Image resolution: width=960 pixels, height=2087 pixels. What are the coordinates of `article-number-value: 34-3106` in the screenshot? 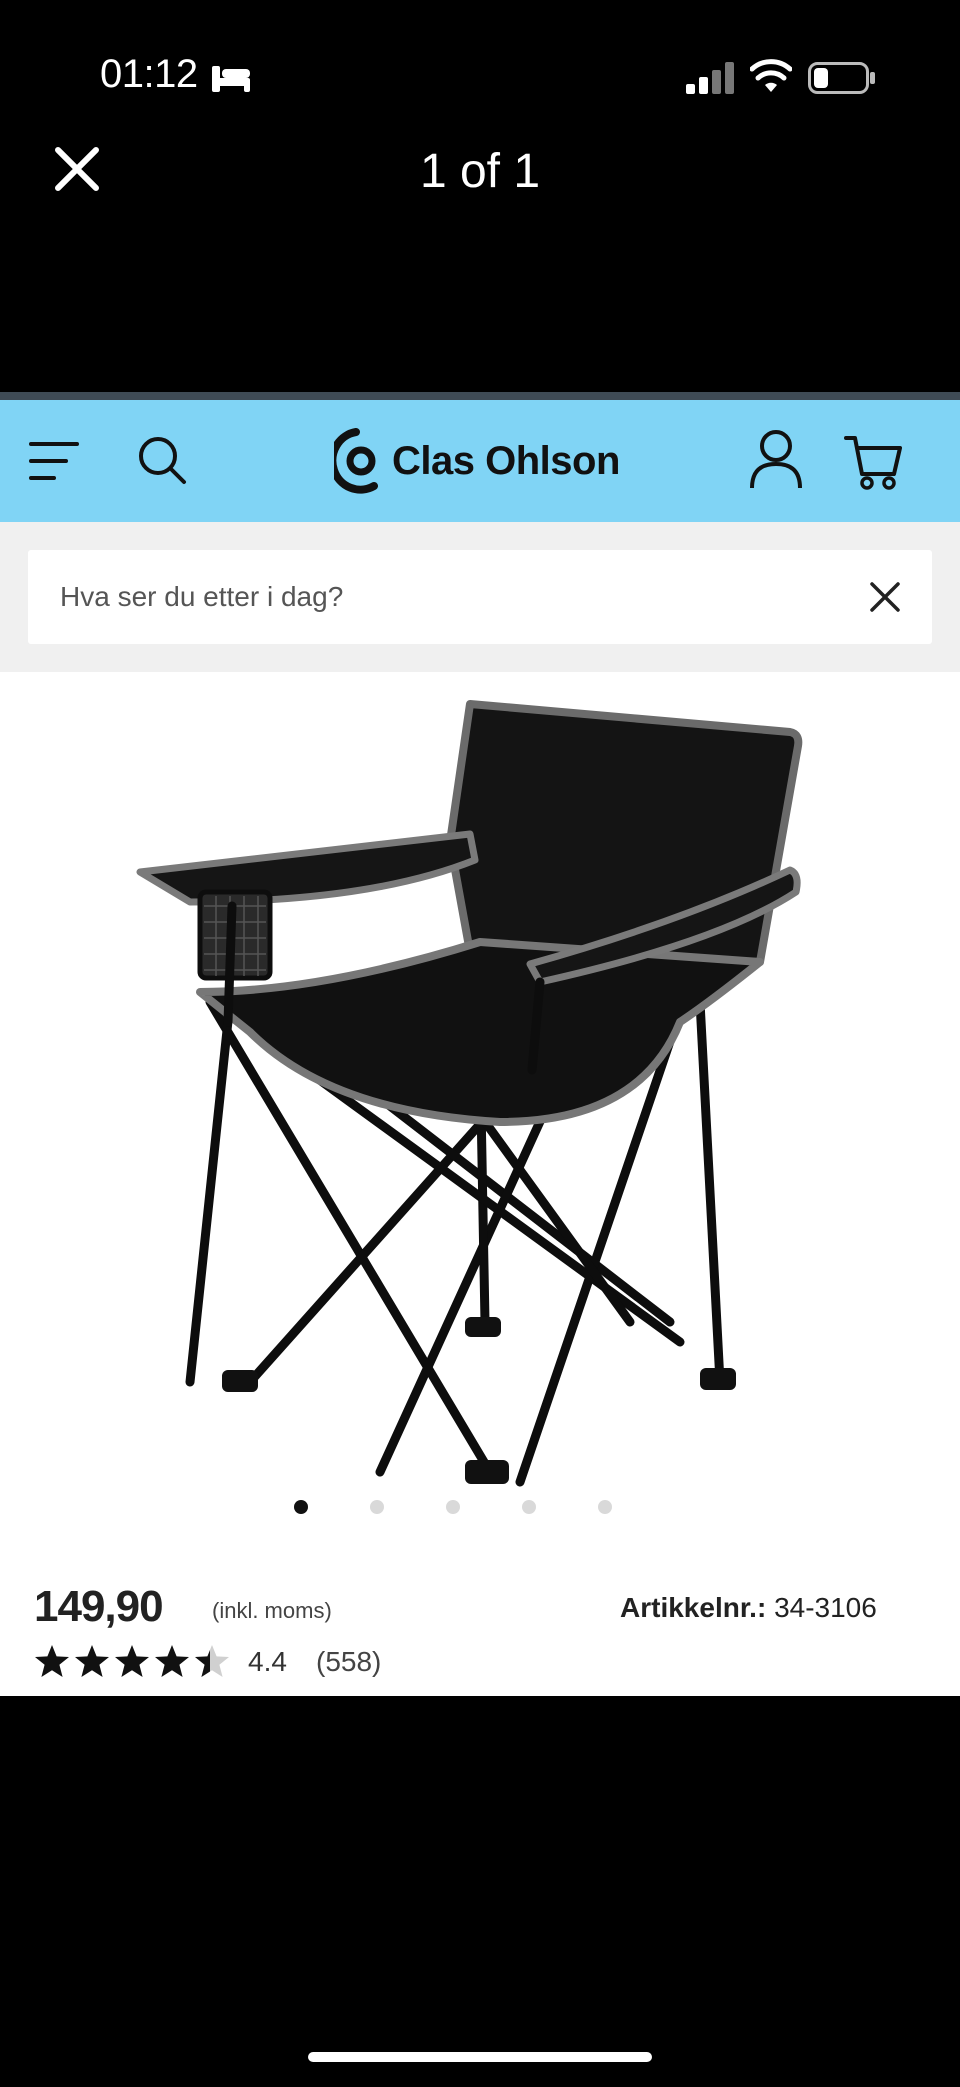 It's located at (825, 1607).